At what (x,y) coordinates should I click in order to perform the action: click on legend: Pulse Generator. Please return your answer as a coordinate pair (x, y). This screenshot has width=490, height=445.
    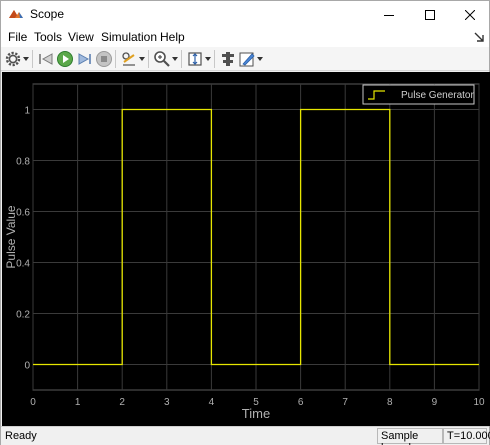
    Looking at the image, I should click on (418, 94).